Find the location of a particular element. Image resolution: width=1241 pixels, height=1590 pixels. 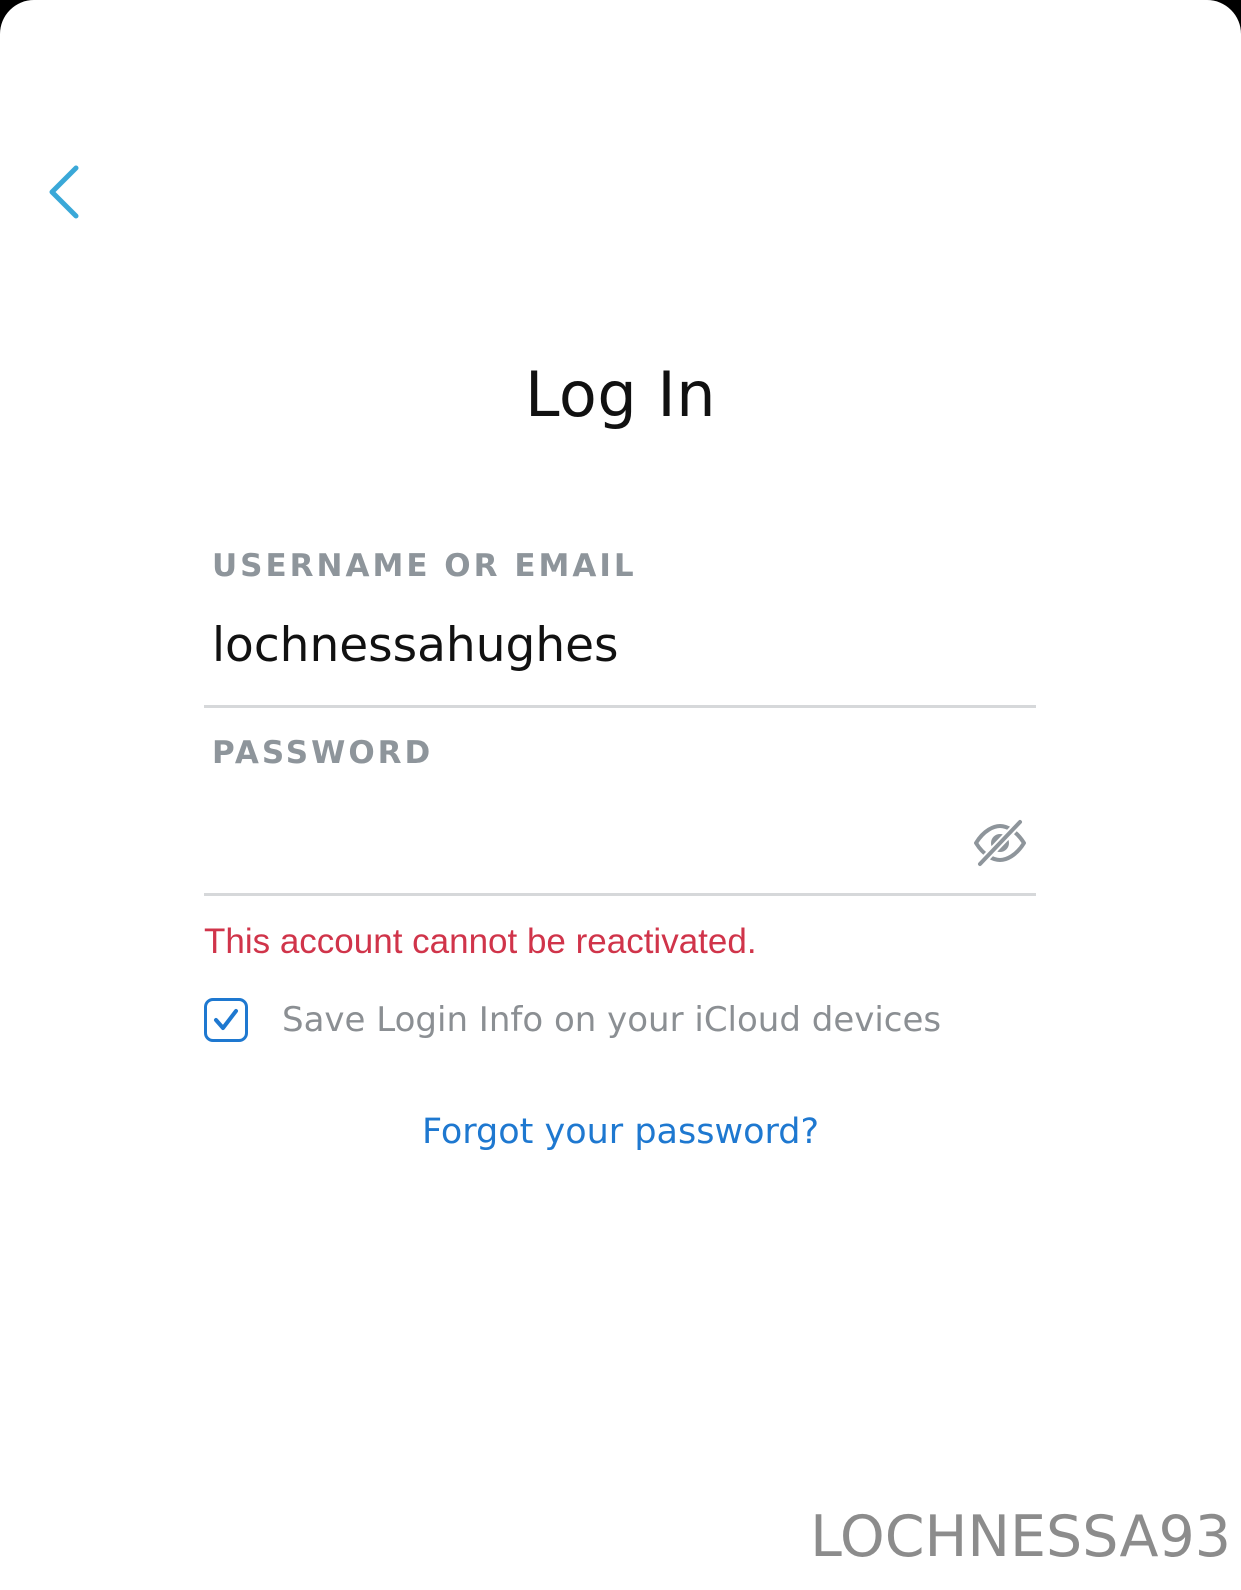

password-label: PASSWORD is located at coordinates (323, 753).